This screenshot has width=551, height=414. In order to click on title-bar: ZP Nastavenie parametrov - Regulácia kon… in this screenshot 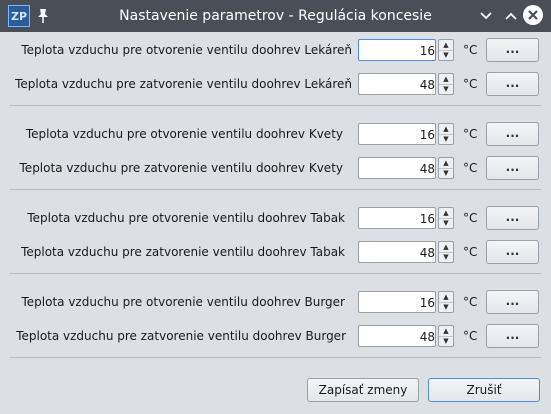, I will do `click(275, 16)`.